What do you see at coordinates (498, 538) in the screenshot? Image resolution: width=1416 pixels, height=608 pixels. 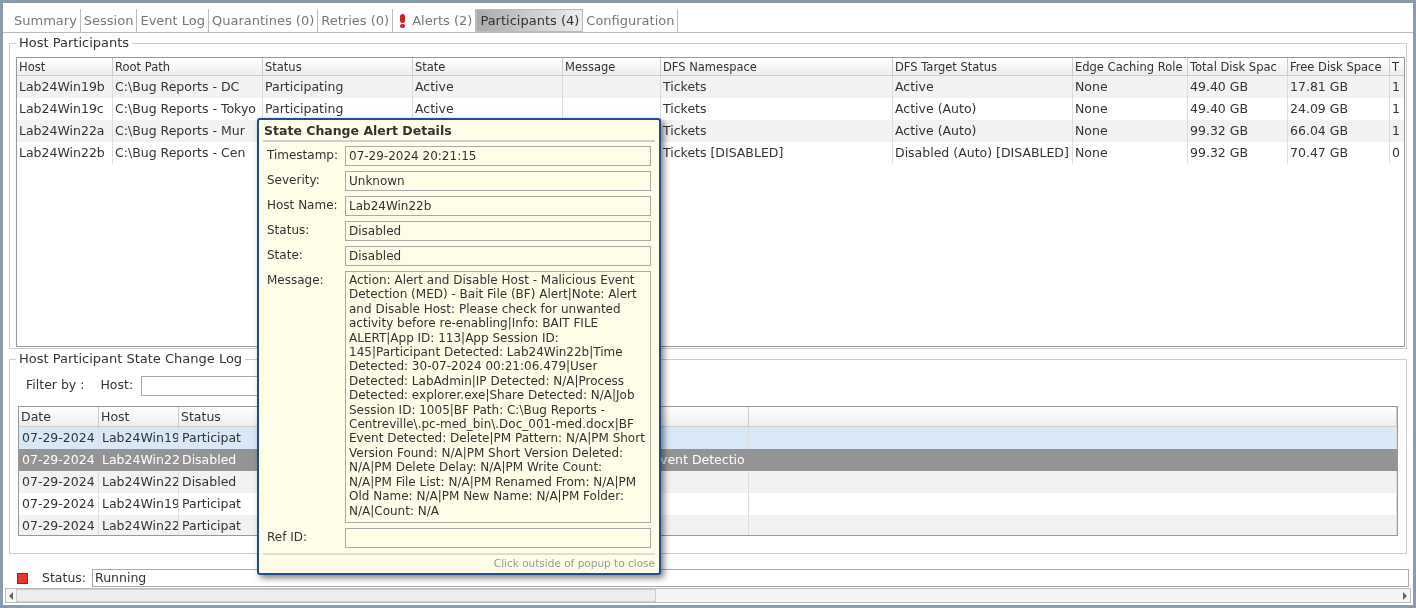 I see `detail-field` at bounding box center [498, 538].